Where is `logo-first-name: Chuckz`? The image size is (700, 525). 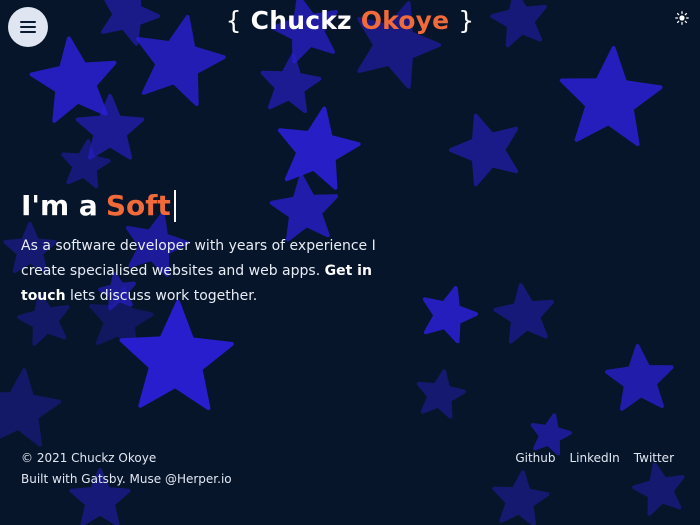 logo-first-name: Chuckz is located at coordinates (301, 20).